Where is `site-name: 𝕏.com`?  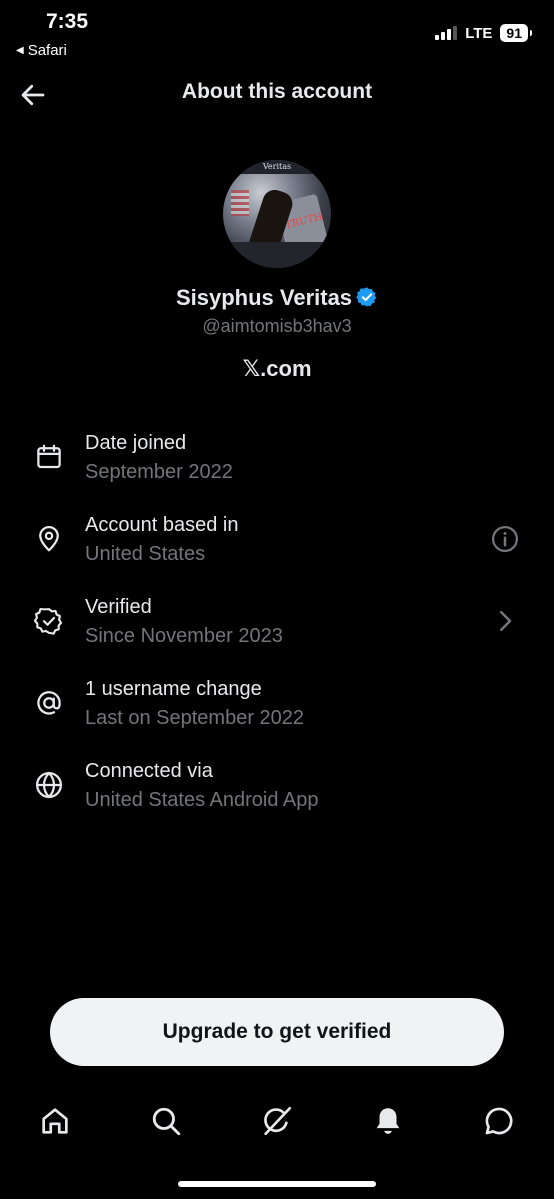
site-name: 𝕏.com is located at coordinates (277, 368).